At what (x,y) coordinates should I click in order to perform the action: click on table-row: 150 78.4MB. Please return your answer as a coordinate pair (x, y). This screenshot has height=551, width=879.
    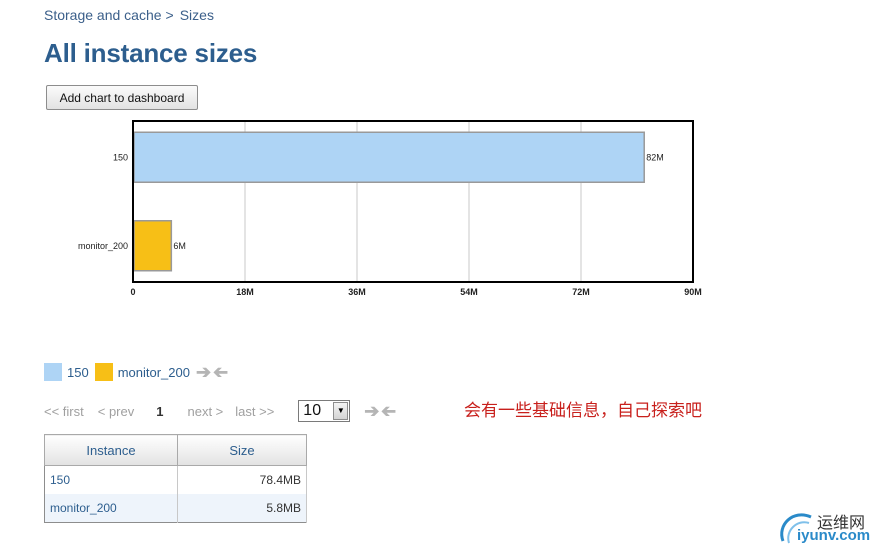
    Looking at the image, I should click on (175, 479).